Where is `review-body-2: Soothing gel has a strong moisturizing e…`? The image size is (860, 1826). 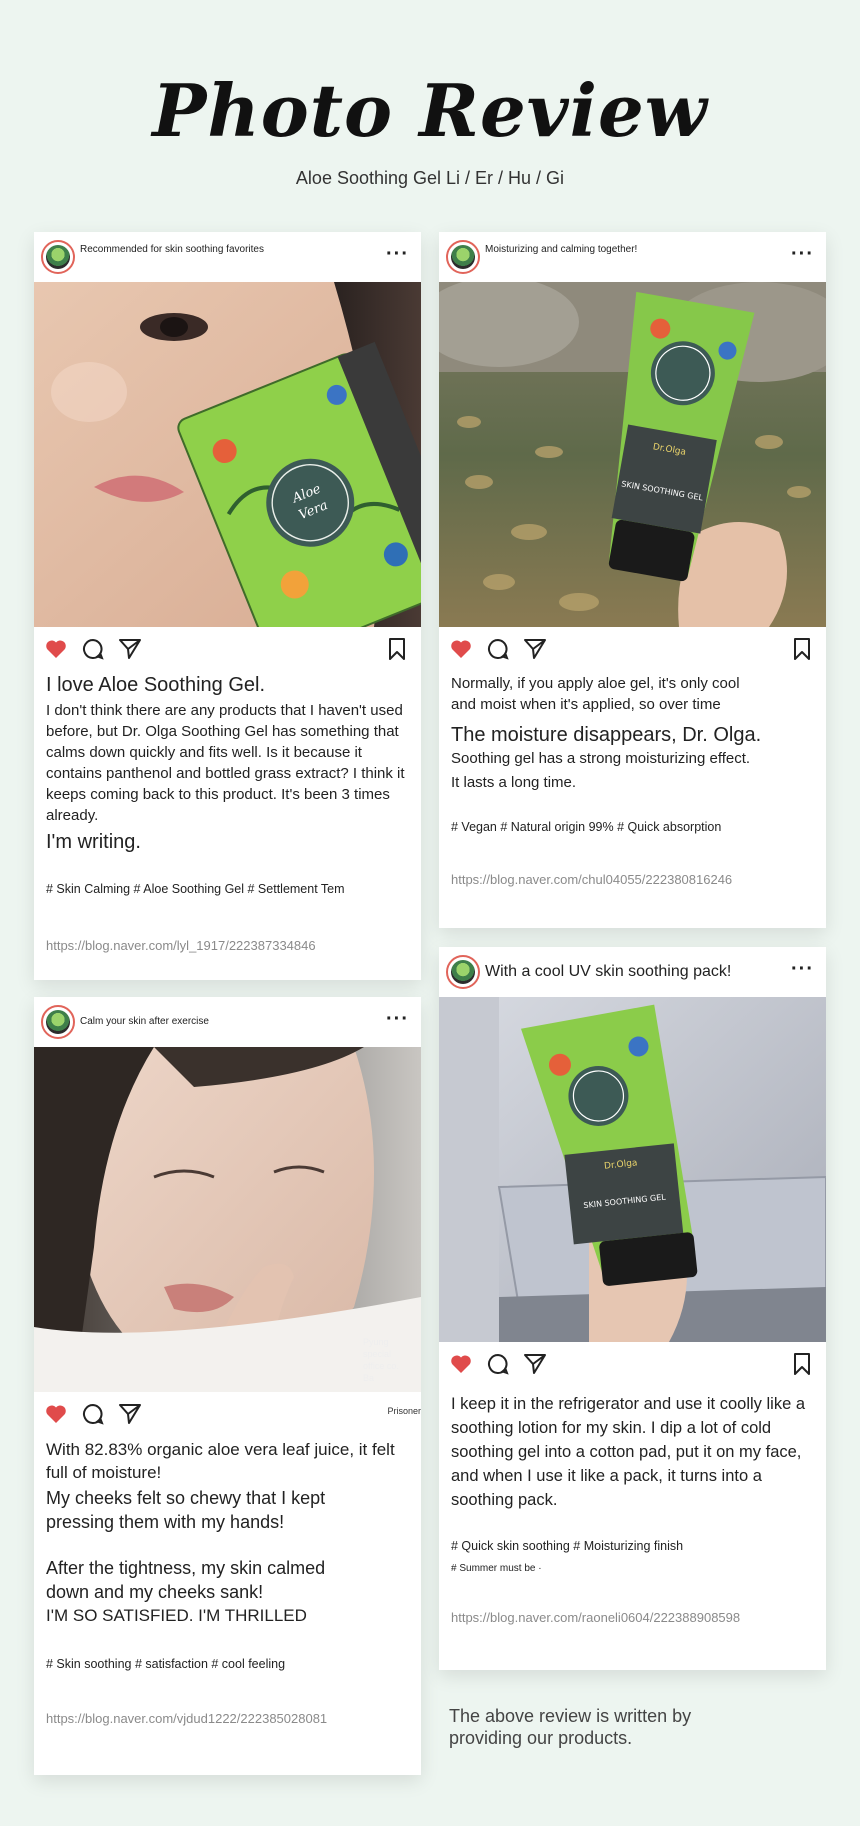
review-body-2: Soothing gel has a strong moisturizing e… is located at coordinates (601, 758).